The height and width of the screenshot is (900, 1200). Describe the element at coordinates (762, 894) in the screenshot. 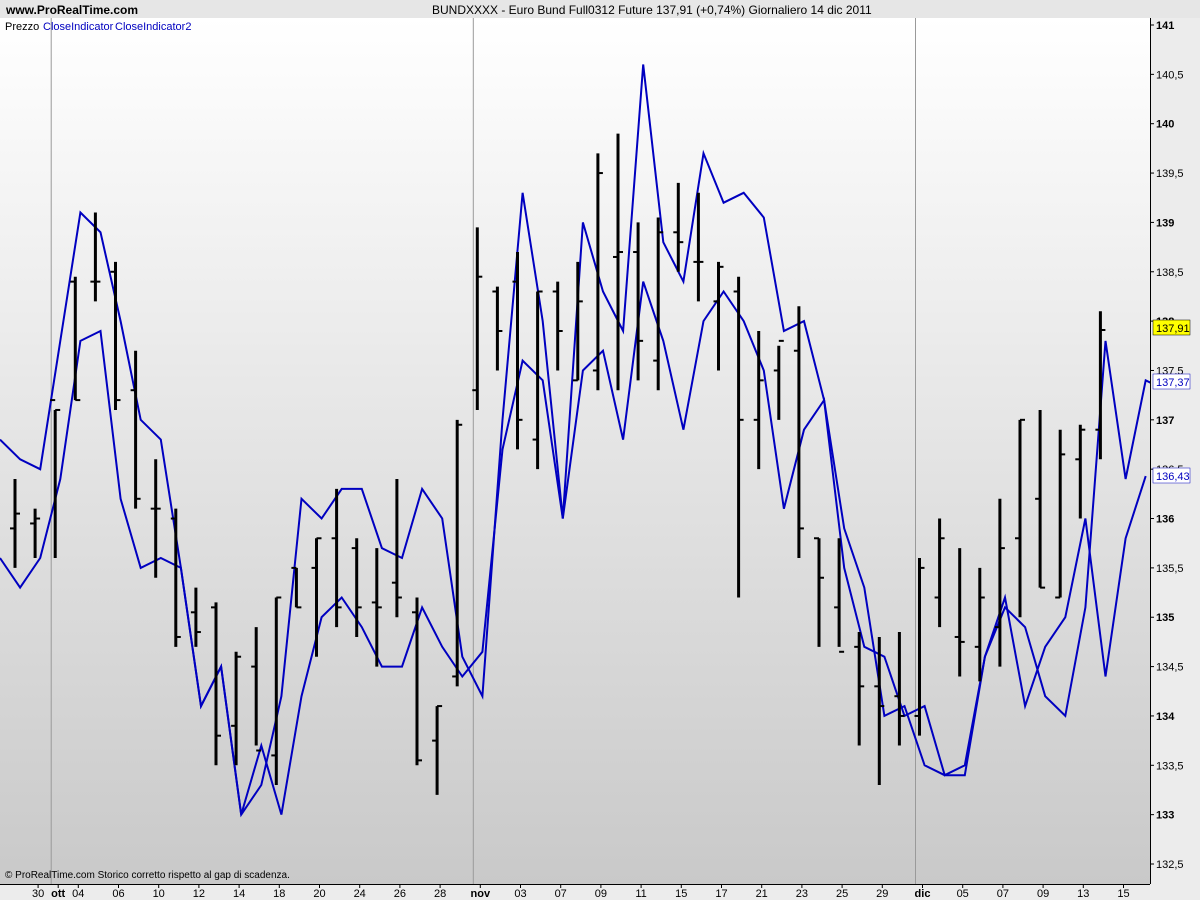

I see `x-tick-label-19: 21` at that location.